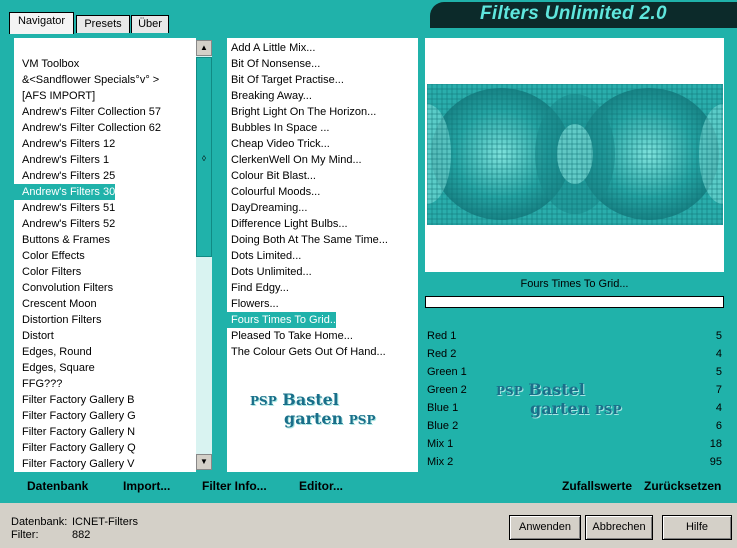 This screenshot has height=548, width=737. Describe the element at coordinates (697, 527) in the screenshot. I see `help-button: Hilfe` at that location.